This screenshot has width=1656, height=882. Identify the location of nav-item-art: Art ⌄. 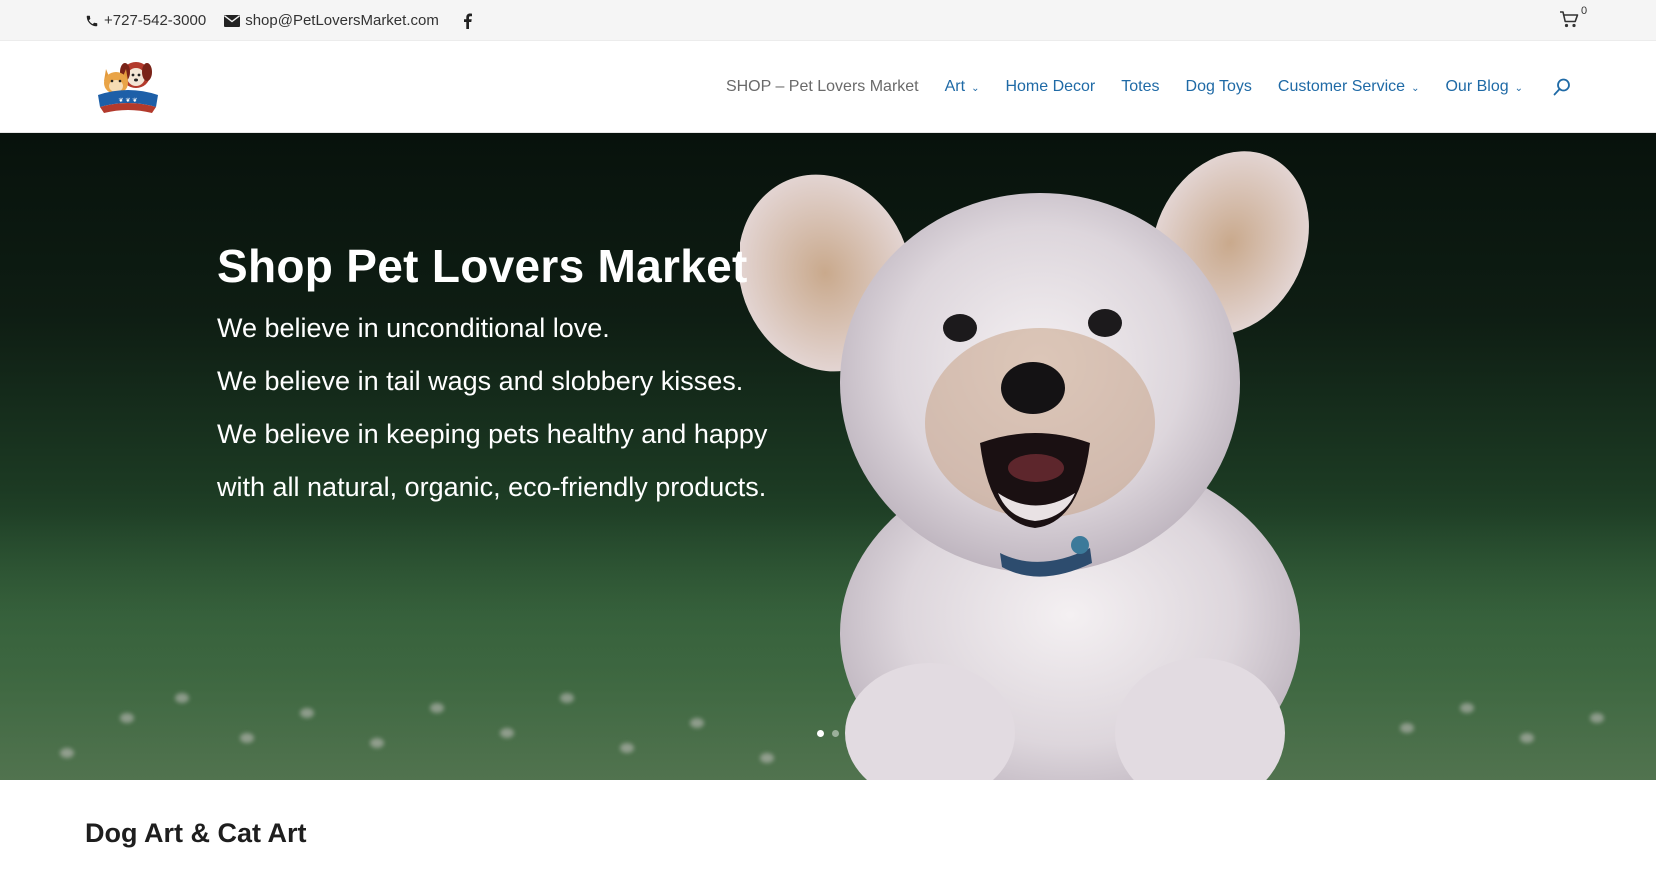
(962, 87).